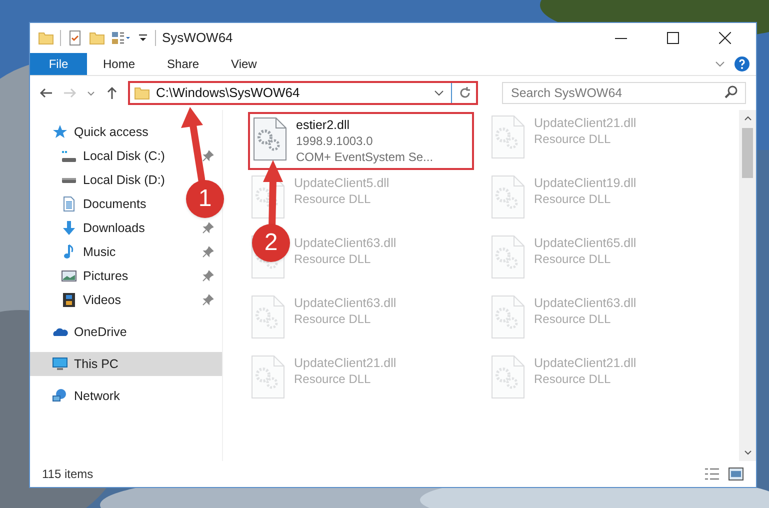 This screenshot has width=769, height=508. Describe the element at coordinates (323, 125) in the screenshot. I see `file-name: estier2.dll` at that location.